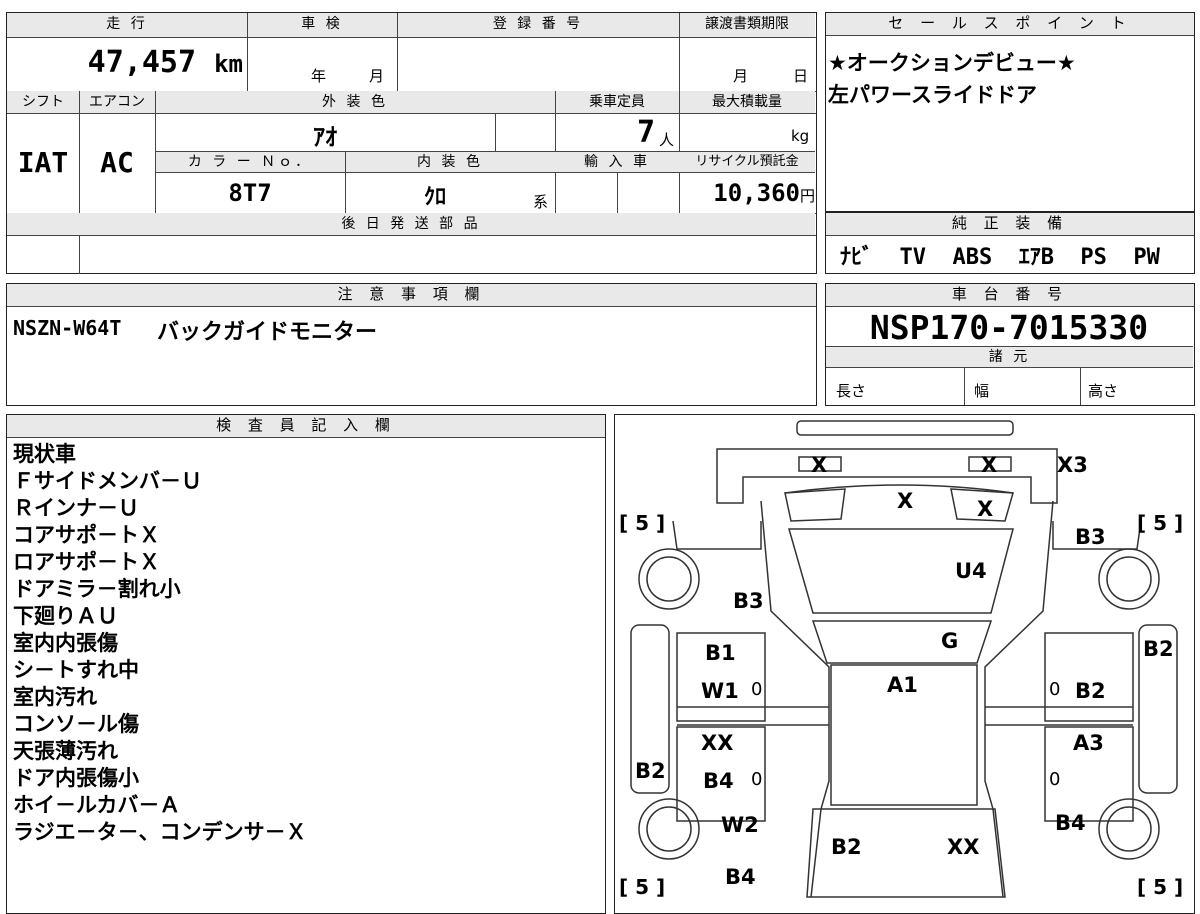  Describe the element at coordinates (902, 685) in the screenshot. I see `mark-roof: A1` at that location.